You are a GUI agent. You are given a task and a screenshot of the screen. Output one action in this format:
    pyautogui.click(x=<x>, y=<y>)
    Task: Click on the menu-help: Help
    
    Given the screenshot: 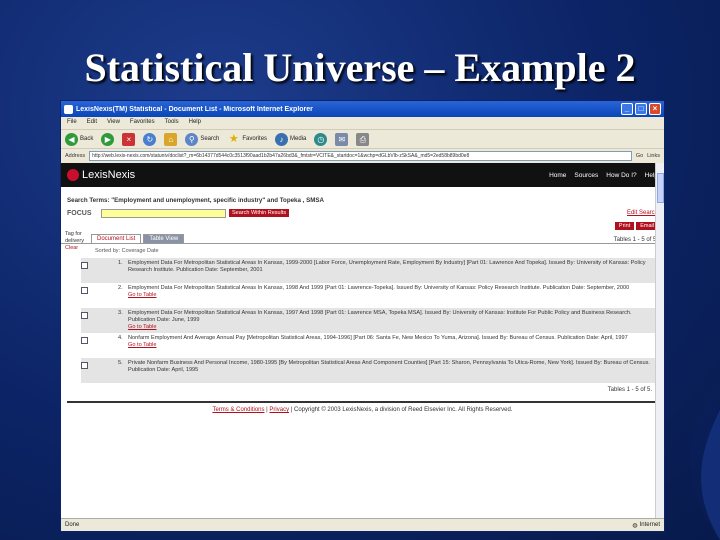 What is the action you would take?
    pyautogui.click(x=195, y=123)
    